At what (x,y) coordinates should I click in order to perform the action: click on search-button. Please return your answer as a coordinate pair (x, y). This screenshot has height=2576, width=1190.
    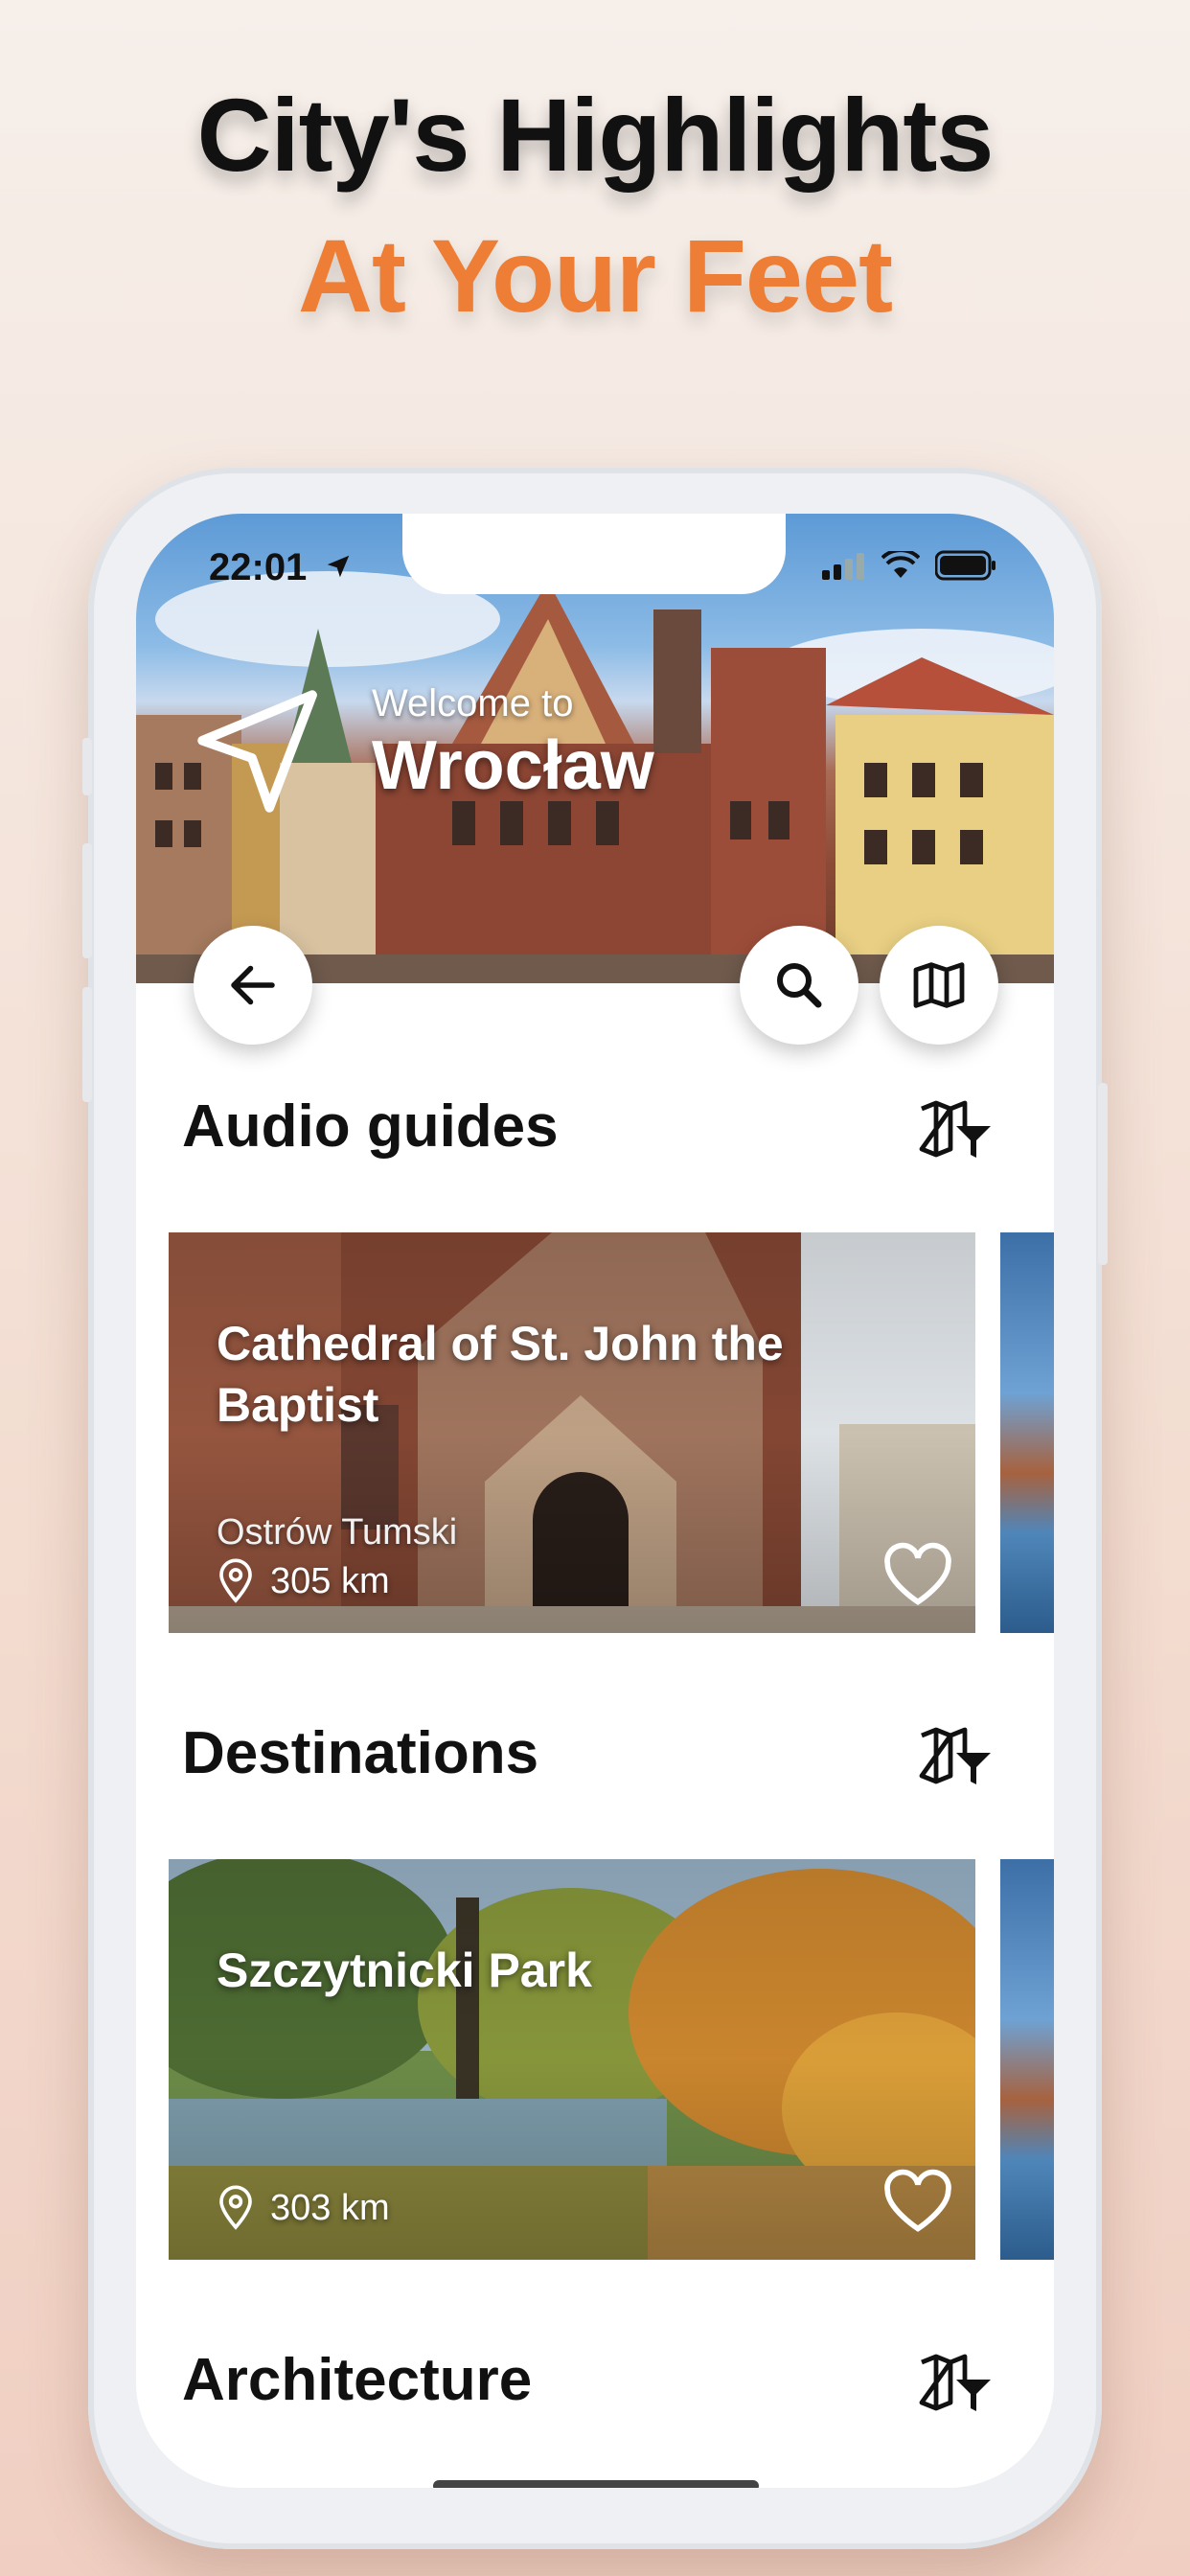
    Looking at the image, I should click on (799, 985).